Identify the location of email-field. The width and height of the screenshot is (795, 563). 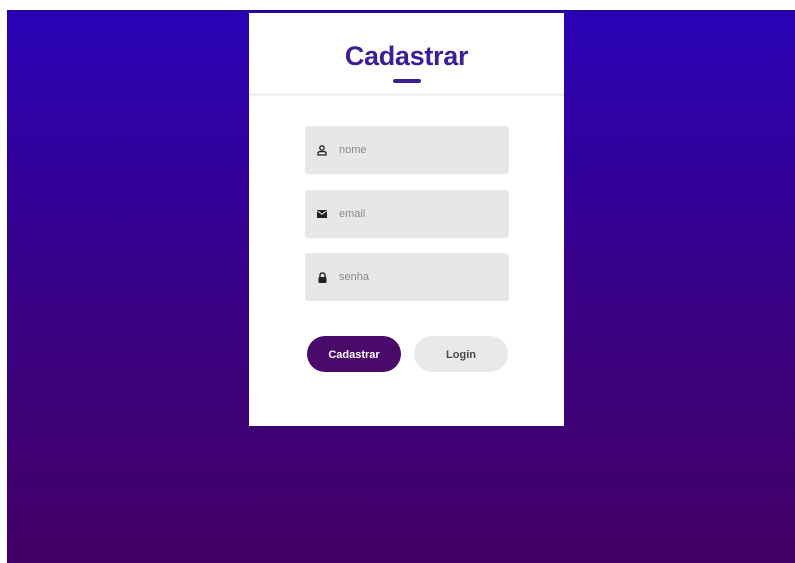
(407, 214).